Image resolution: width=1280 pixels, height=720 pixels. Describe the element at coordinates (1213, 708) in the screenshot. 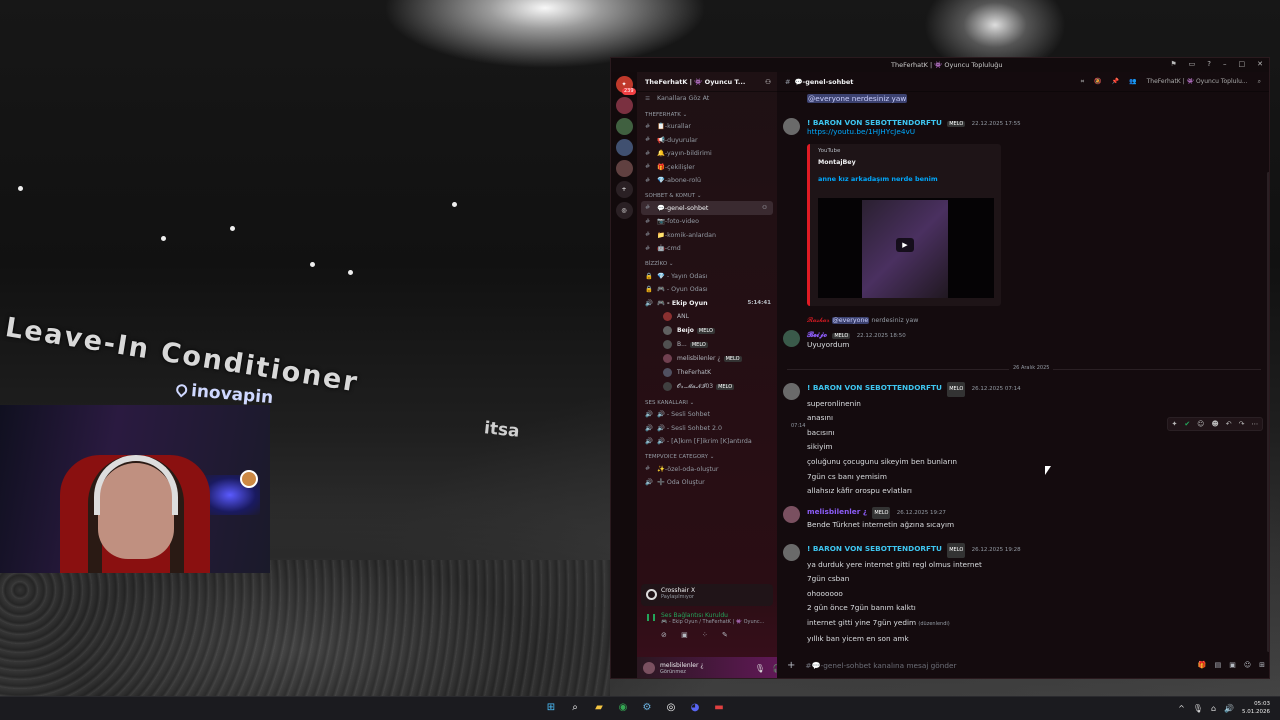

I see `wifi-icon: ⌂` at that location.